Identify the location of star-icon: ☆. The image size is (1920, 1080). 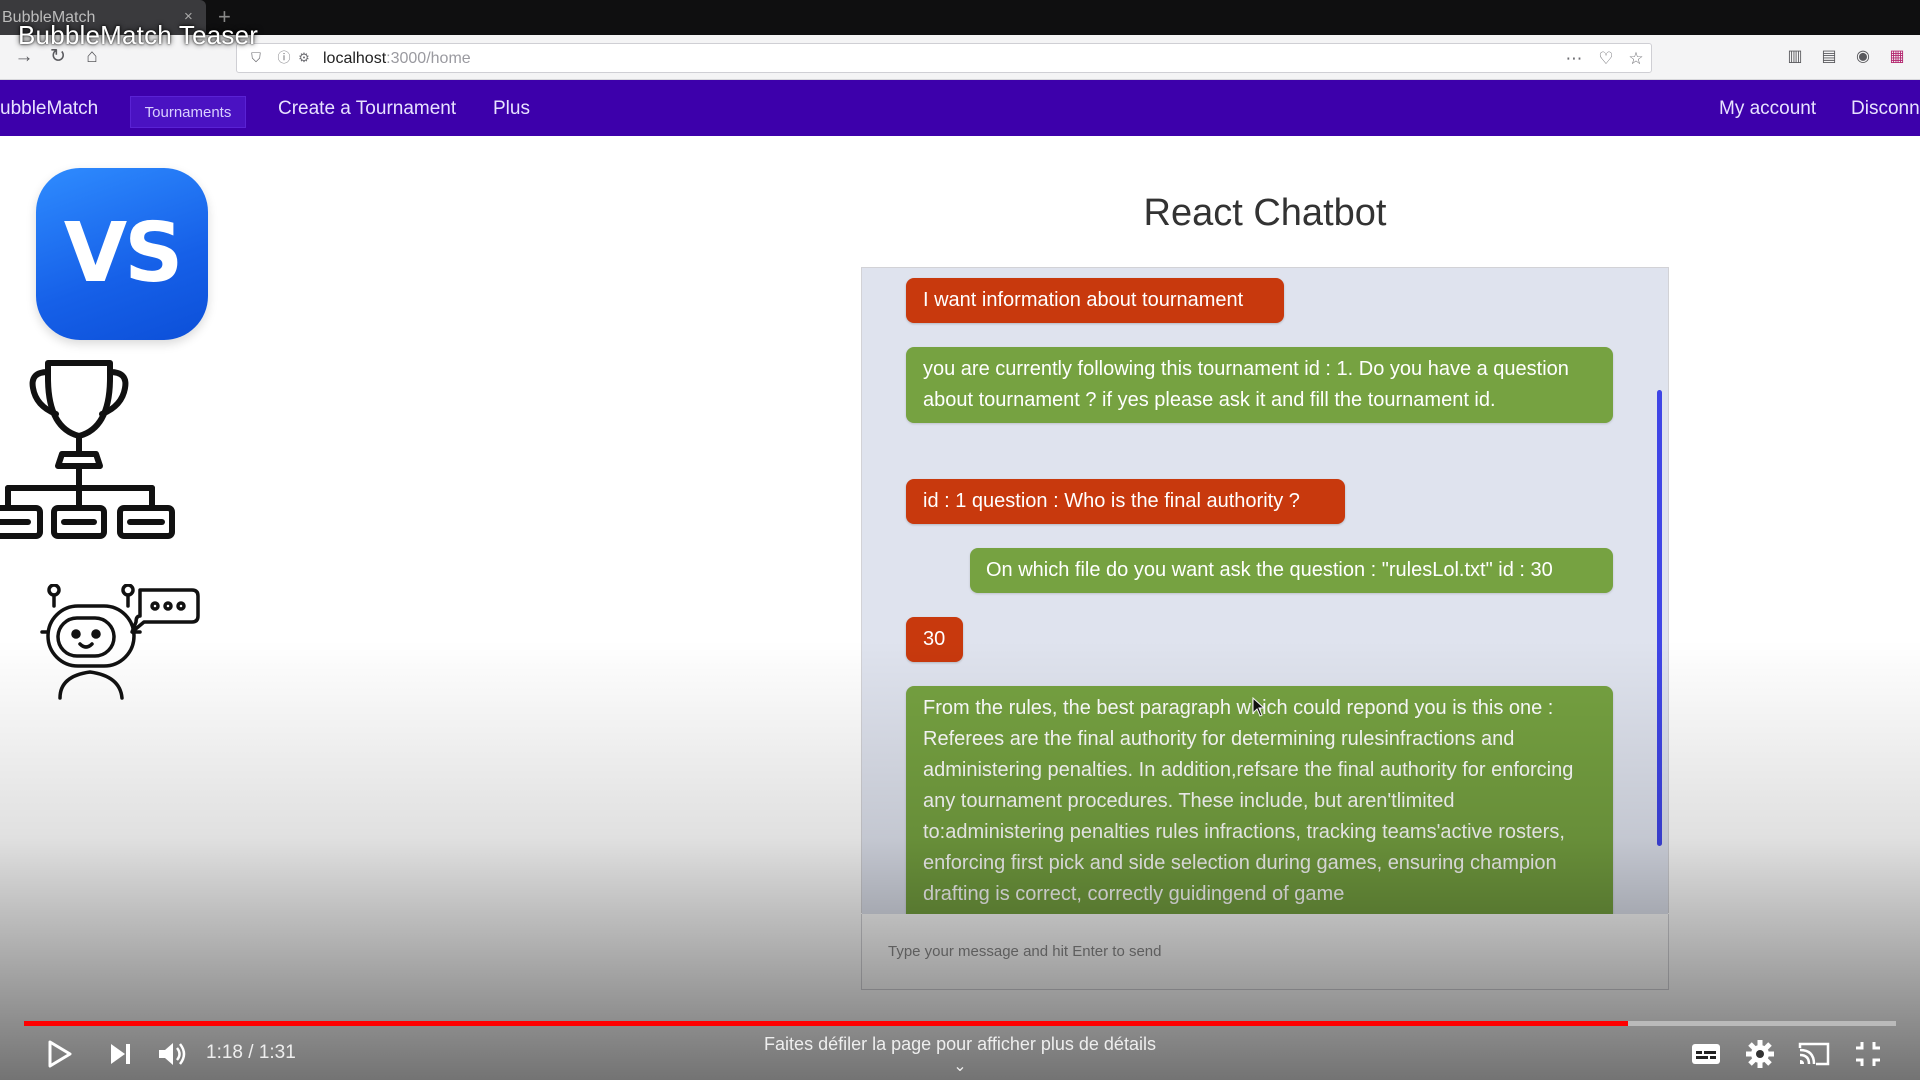
(1636, 59).